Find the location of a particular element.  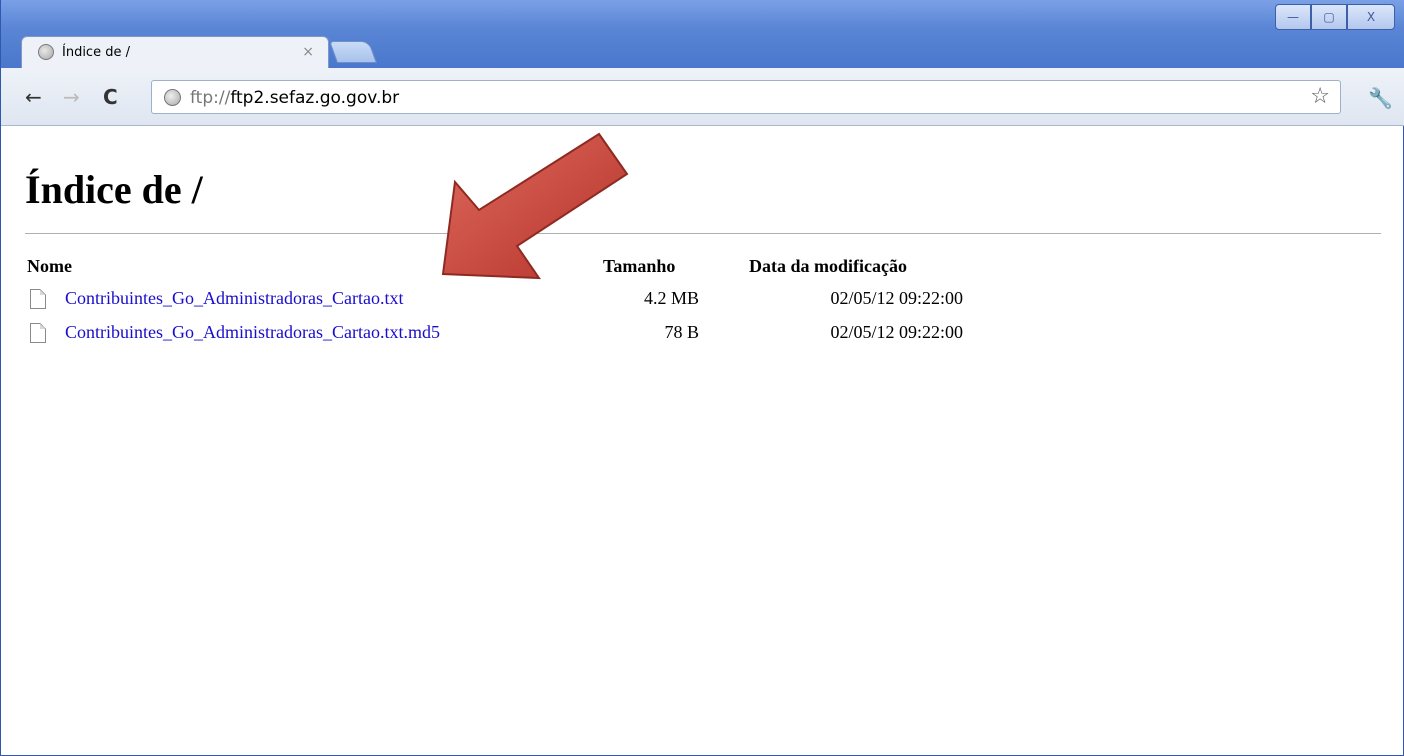

title-bar: — ▢ X Índice de / × is located at coordinates (702, 34).